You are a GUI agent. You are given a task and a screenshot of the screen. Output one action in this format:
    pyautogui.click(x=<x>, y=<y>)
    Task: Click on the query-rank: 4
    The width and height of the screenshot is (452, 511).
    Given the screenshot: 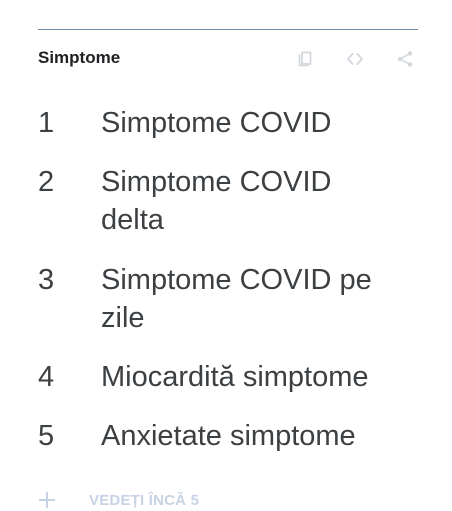 What is the action you would take?
    pyautogui.click(x=46, y=377)
    